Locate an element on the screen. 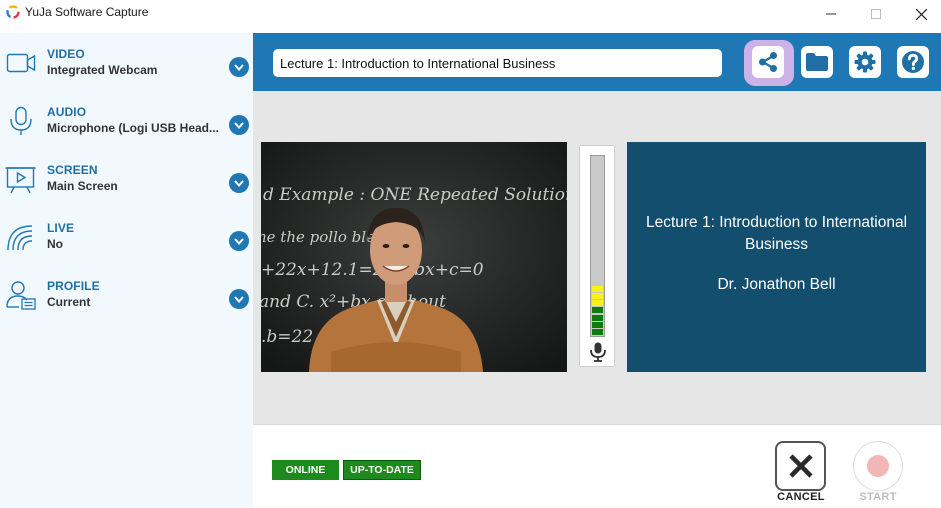 The image size is (941, 508). cancel-label: CANCEL is located at coordinates (801, 497).